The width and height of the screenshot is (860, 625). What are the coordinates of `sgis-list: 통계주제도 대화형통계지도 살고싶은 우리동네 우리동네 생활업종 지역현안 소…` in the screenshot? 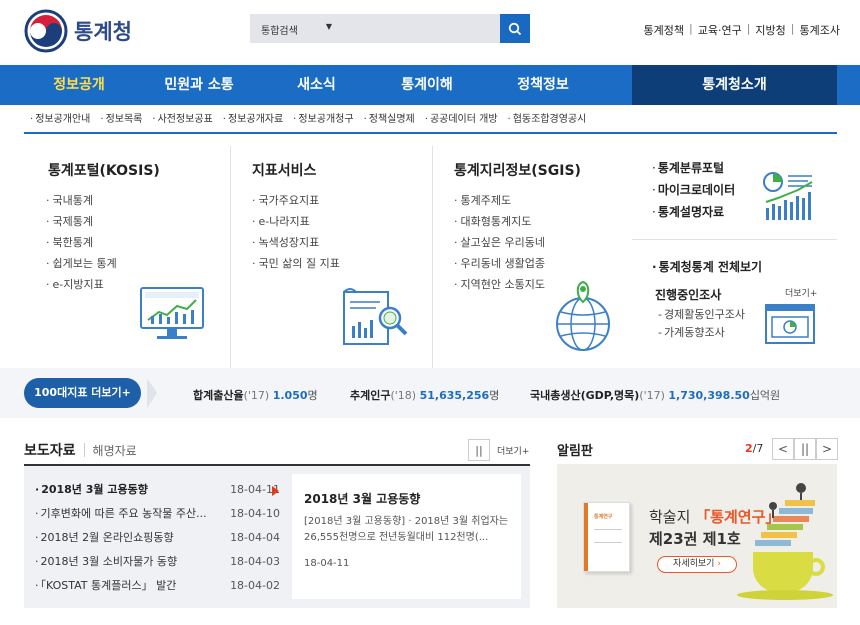 It's located at (499, 242).